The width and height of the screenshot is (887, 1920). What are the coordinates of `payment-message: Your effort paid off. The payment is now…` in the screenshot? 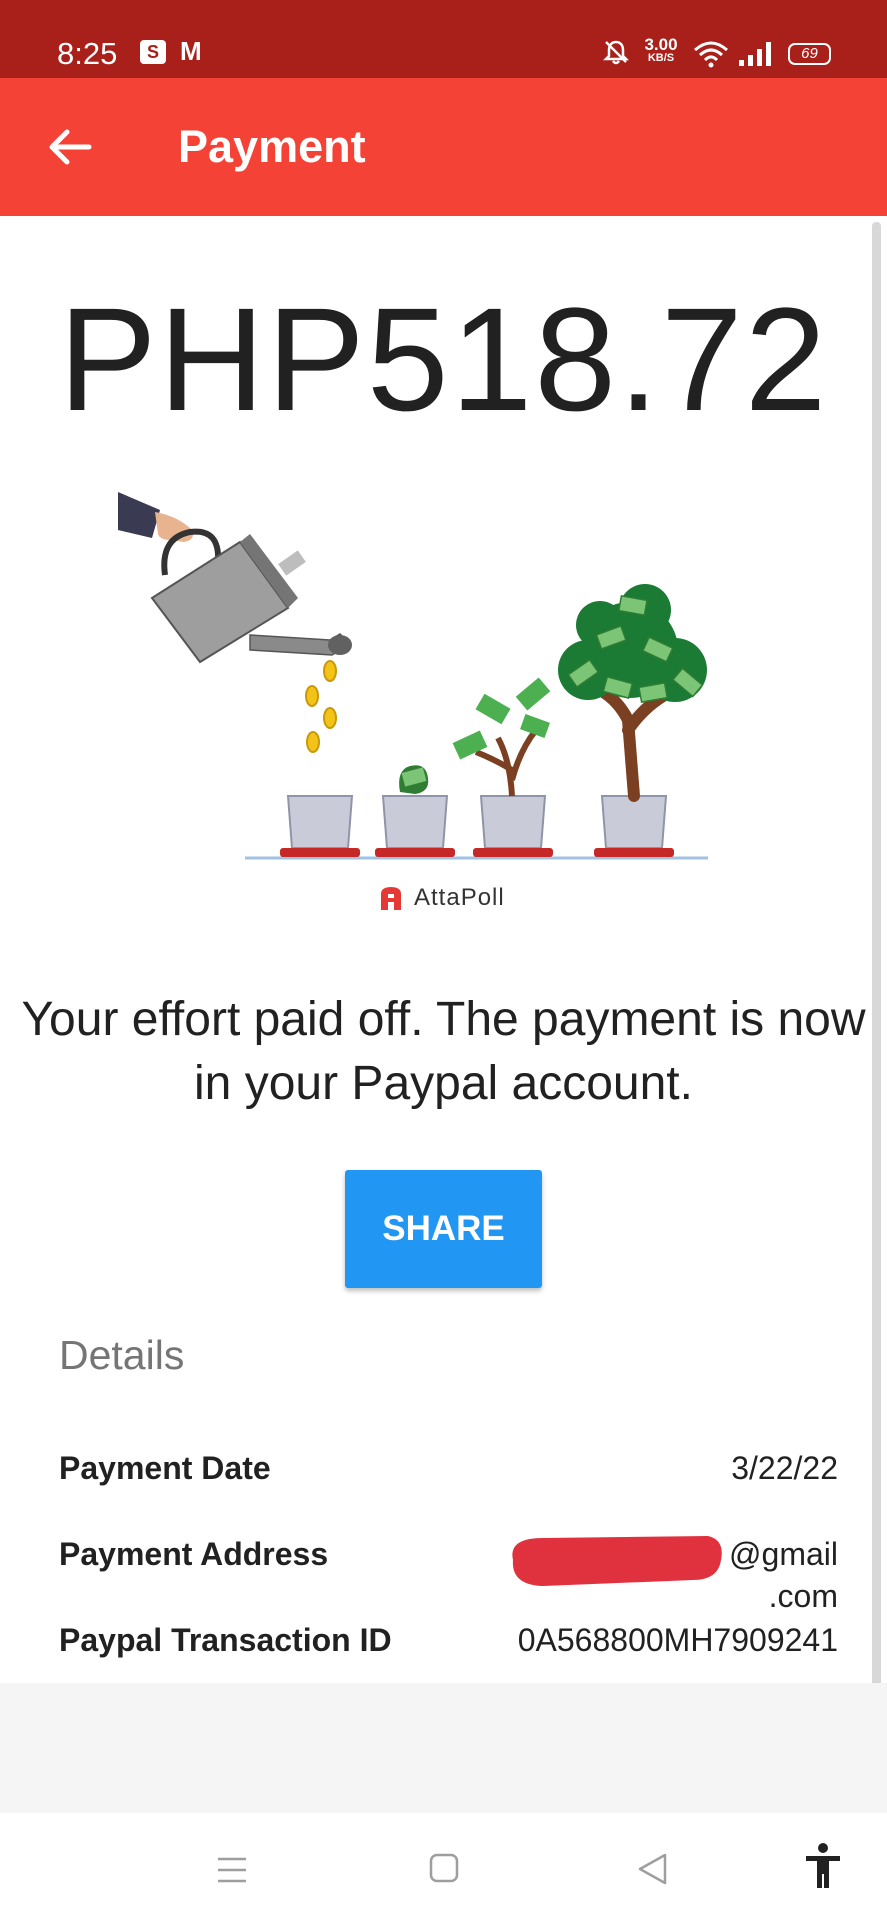 It's located at (443, 1051).